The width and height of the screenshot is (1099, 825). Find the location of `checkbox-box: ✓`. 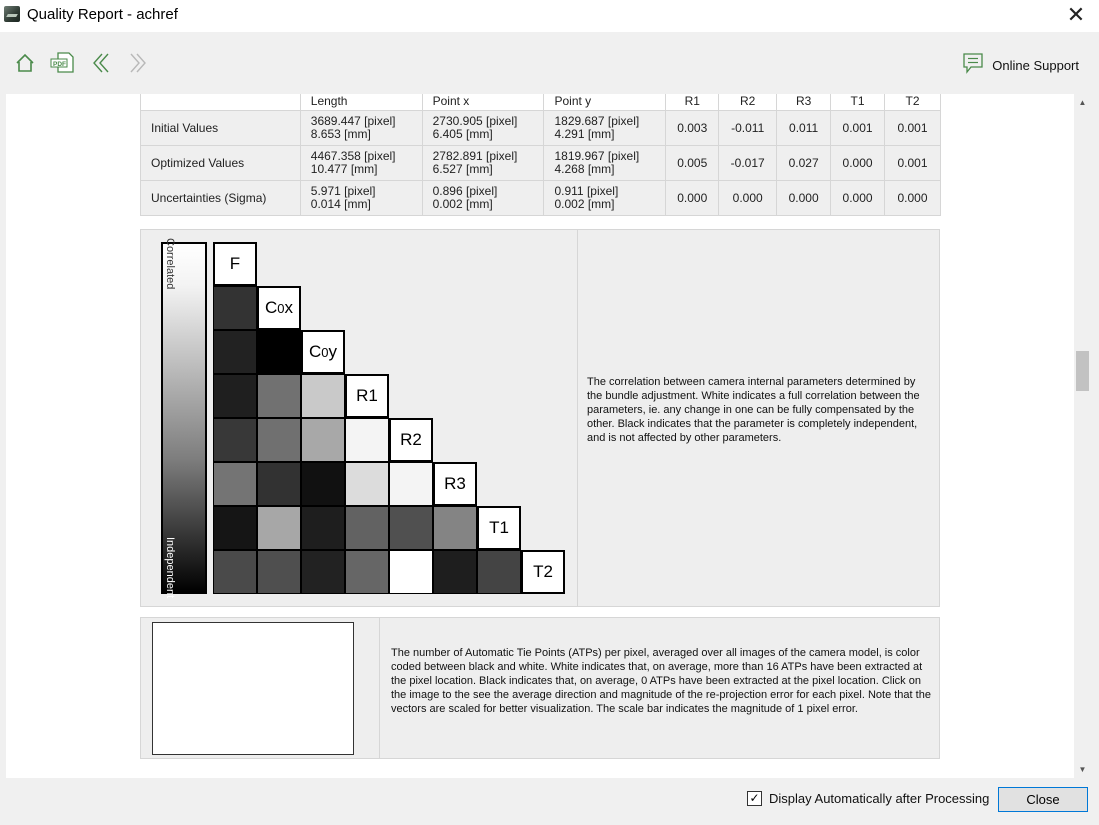

checkbox-box: ✓ is located at coordinates (754, 798).